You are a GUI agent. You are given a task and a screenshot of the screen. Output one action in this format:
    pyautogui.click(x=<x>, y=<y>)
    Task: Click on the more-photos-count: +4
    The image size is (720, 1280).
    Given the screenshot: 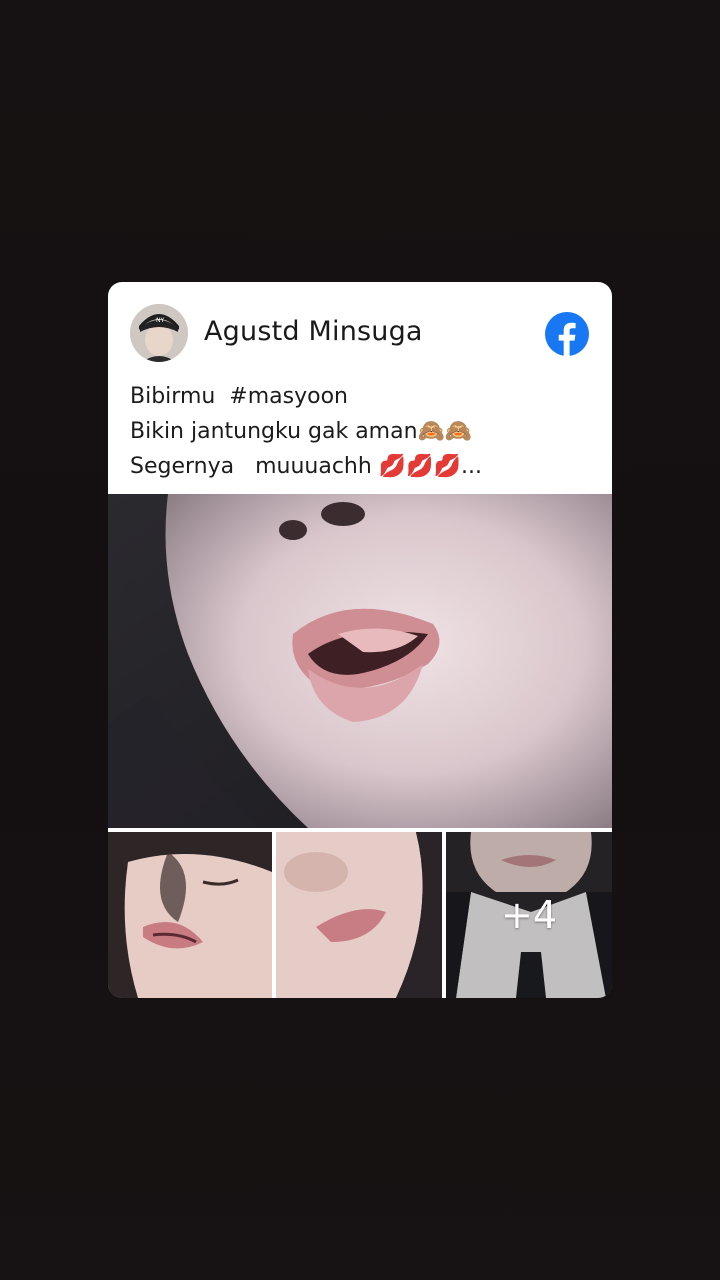 What is the action you would take?
    pyautogui.click(x=529, y=915)
    